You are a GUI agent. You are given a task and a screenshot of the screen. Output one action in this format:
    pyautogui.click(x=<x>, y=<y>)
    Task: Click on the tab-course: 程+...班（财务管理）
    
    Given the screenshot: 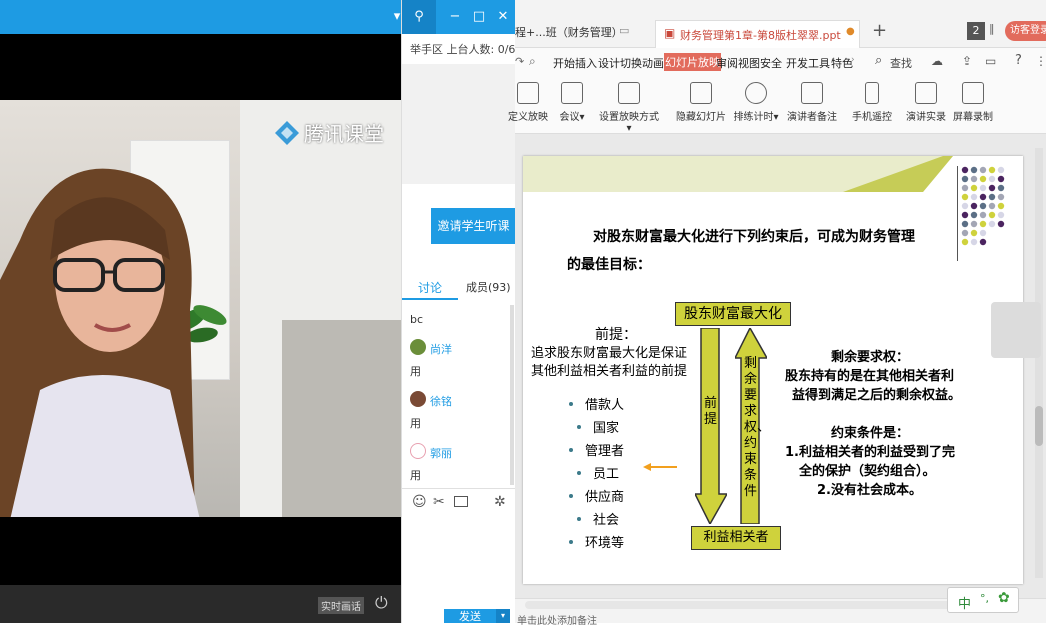 What is the action you would take?
    pyautogui.click(x=569, y=32)
    